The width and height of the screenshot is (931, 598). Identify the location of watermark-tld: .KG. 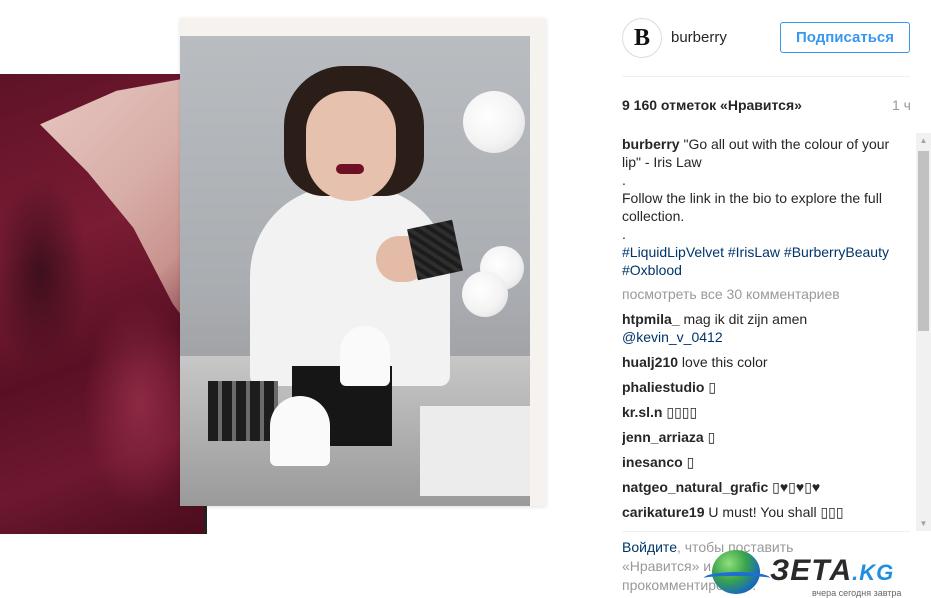
(873, 572).